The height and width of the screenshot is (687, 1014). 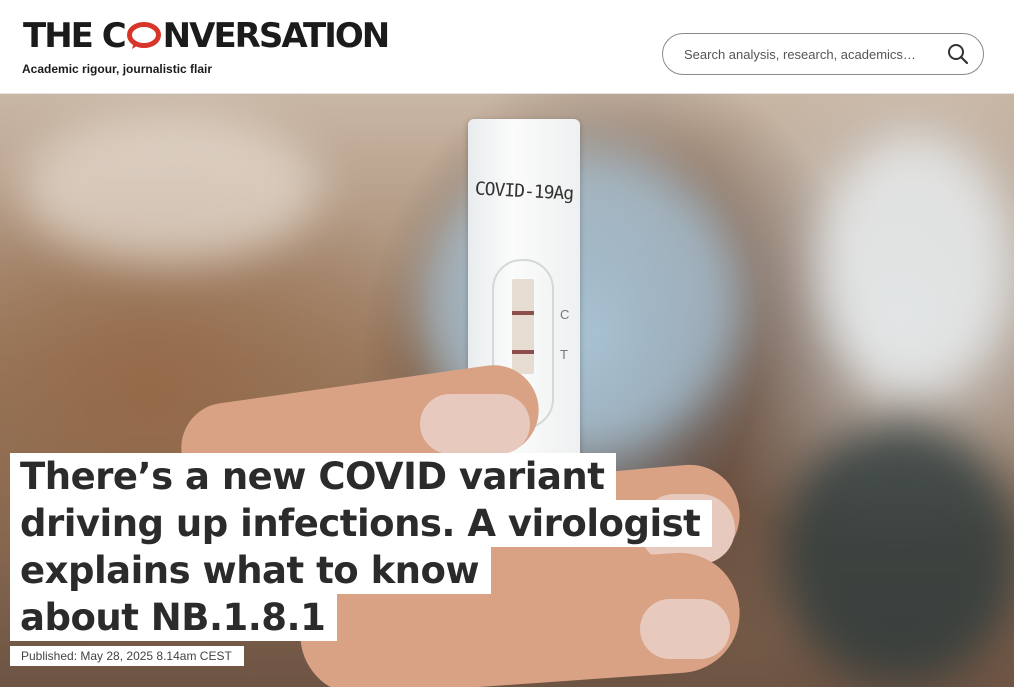 I want to click on fingernail, so click(x=475, y=424).